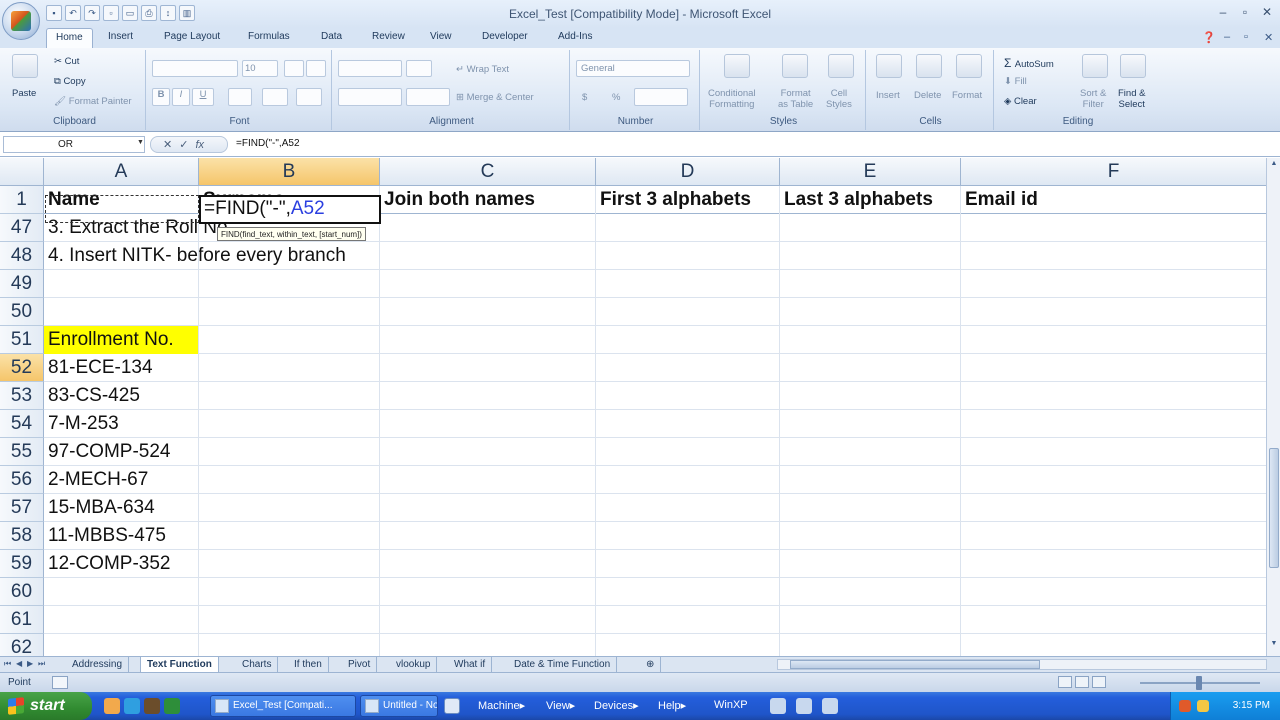  I want to click on row-header-62: 62, so click(22, 645).